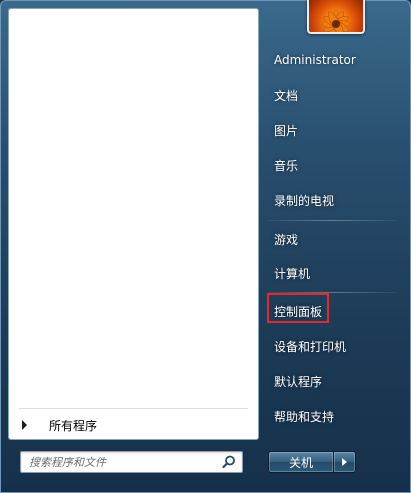  Describe the element at coordinates (304, 200) in the screenshot. I see `menu-item-label: 录制的电视` at that location.